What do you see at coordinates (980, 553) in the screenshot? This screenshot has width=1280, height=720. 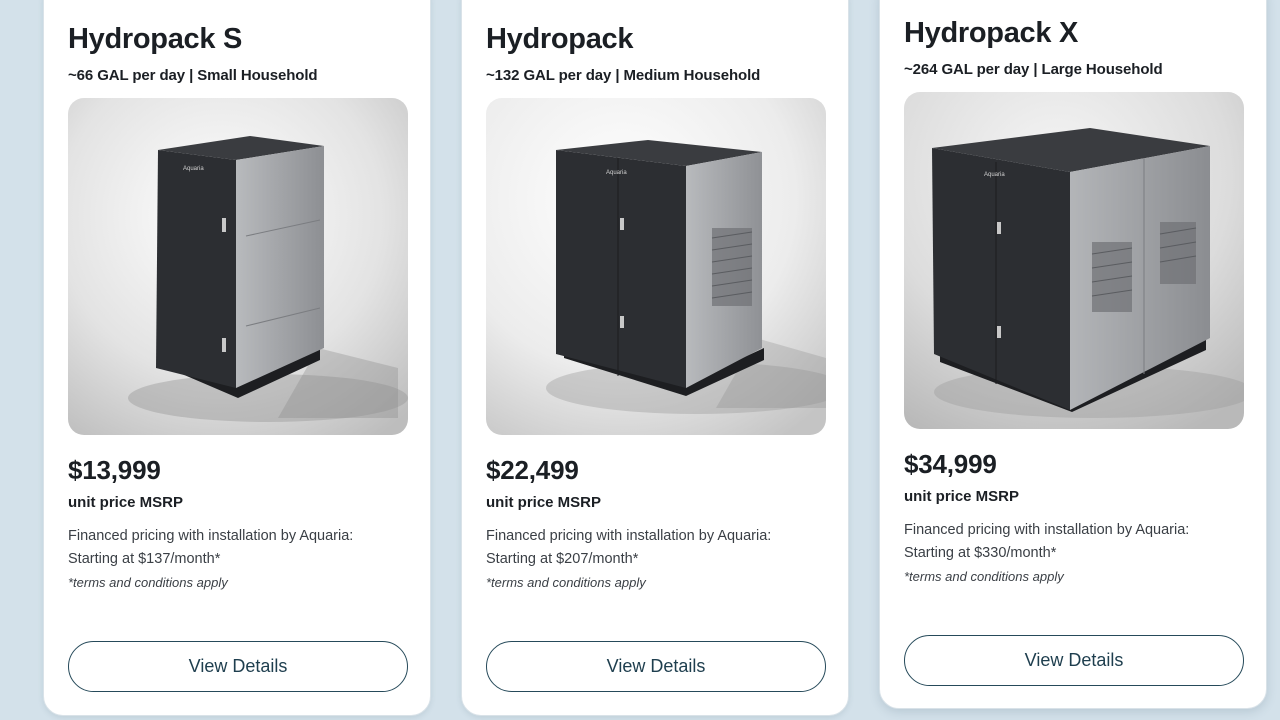 I see `monthly-price: Starting at $330/month*` at bounding box center [980, 553].